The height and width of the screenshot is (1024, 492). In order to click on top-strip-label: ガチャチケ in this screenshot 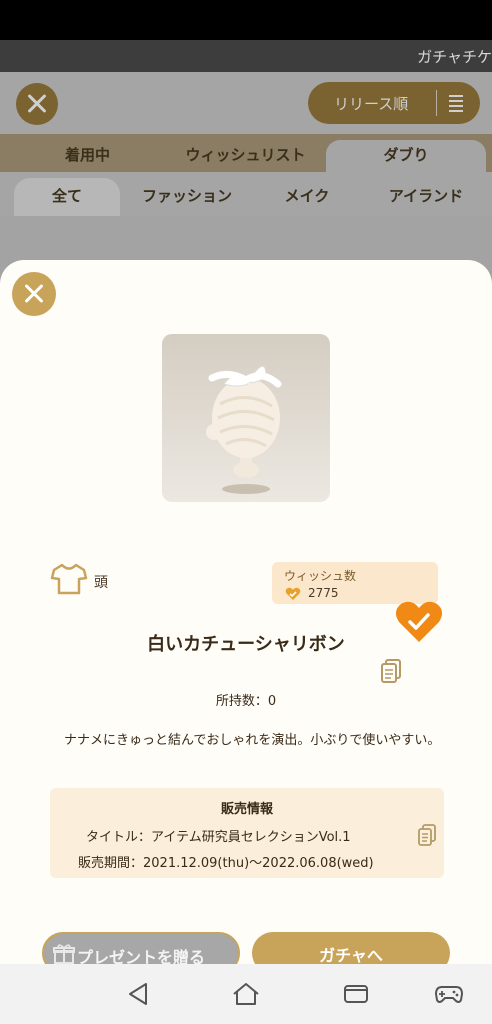, I will do `click(454, 57)`.